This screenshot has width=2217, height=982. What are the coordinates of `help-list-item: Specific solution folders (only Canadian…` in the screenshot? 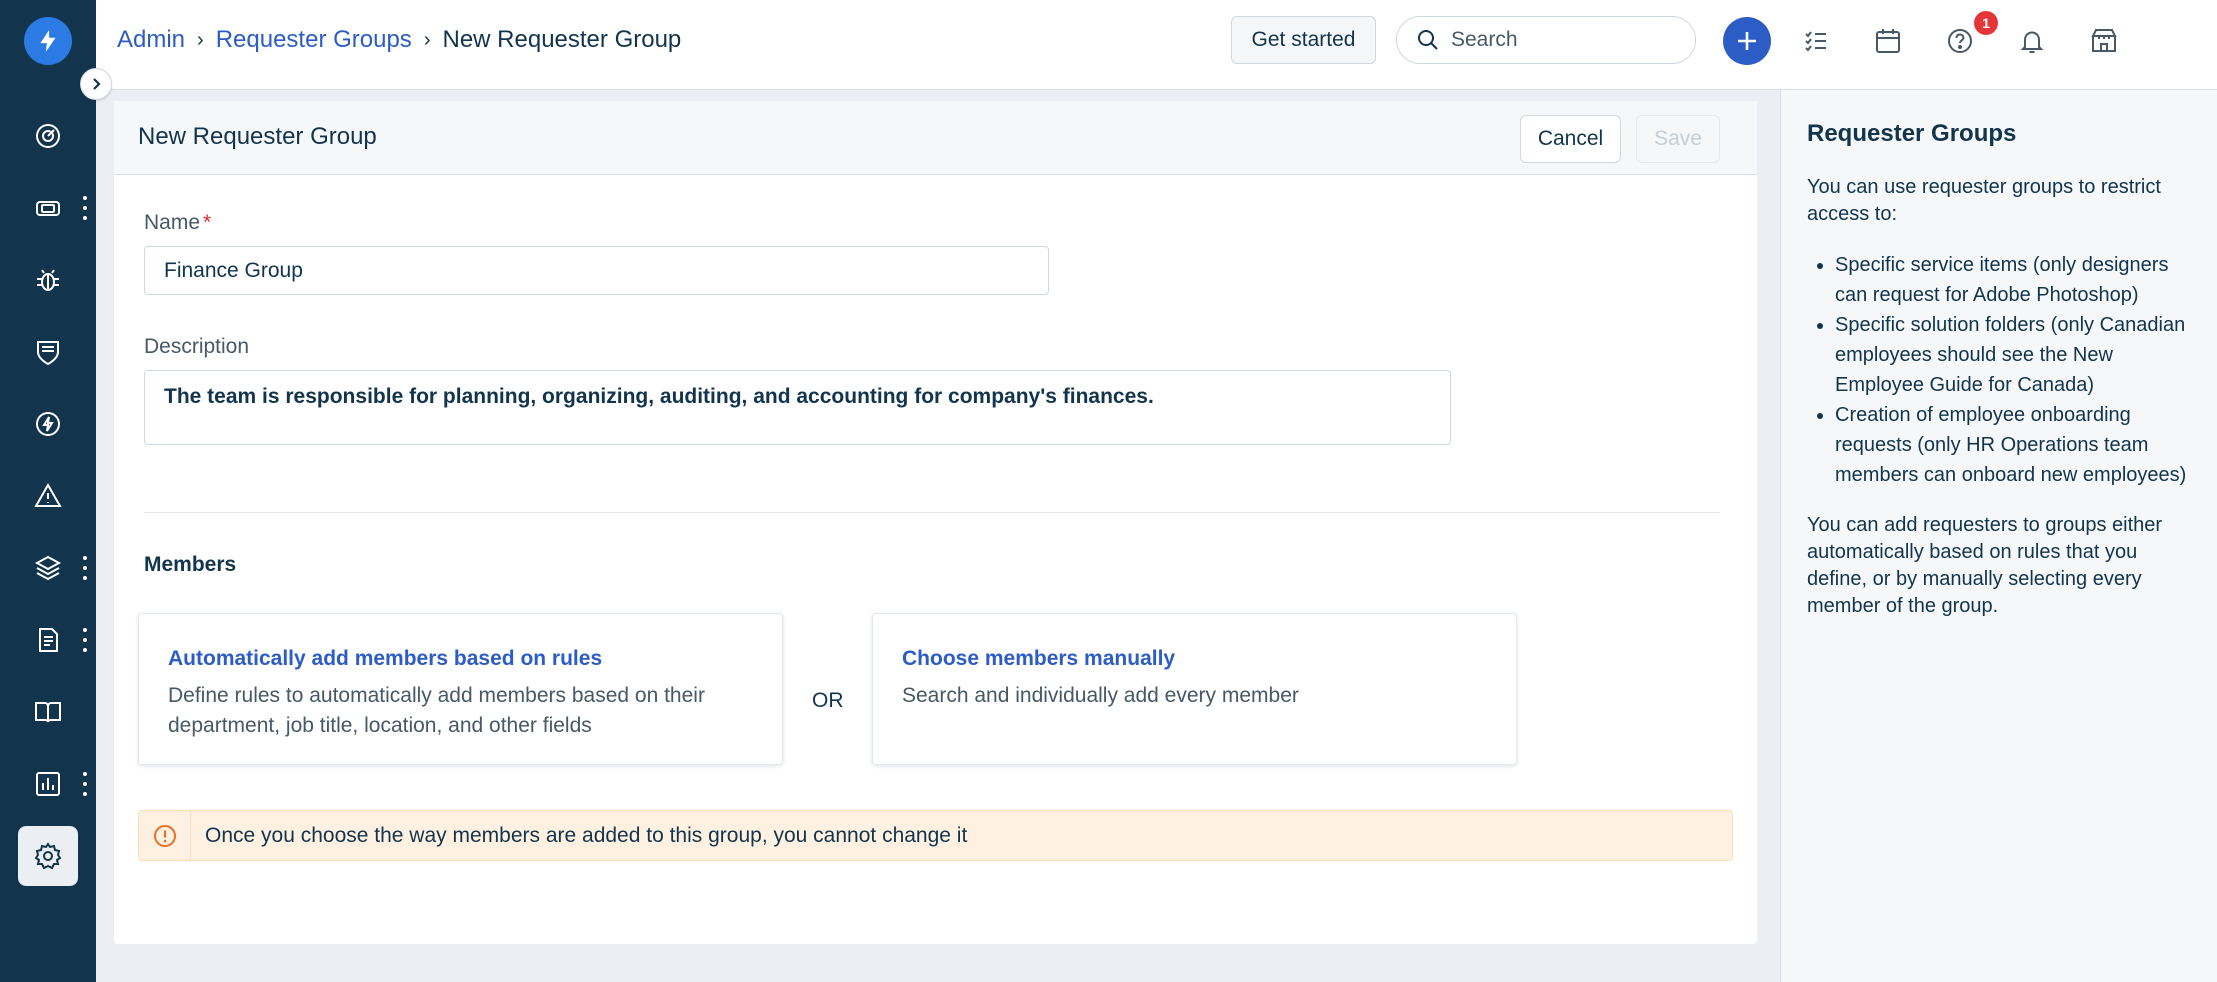 It's located at (2018, 355).